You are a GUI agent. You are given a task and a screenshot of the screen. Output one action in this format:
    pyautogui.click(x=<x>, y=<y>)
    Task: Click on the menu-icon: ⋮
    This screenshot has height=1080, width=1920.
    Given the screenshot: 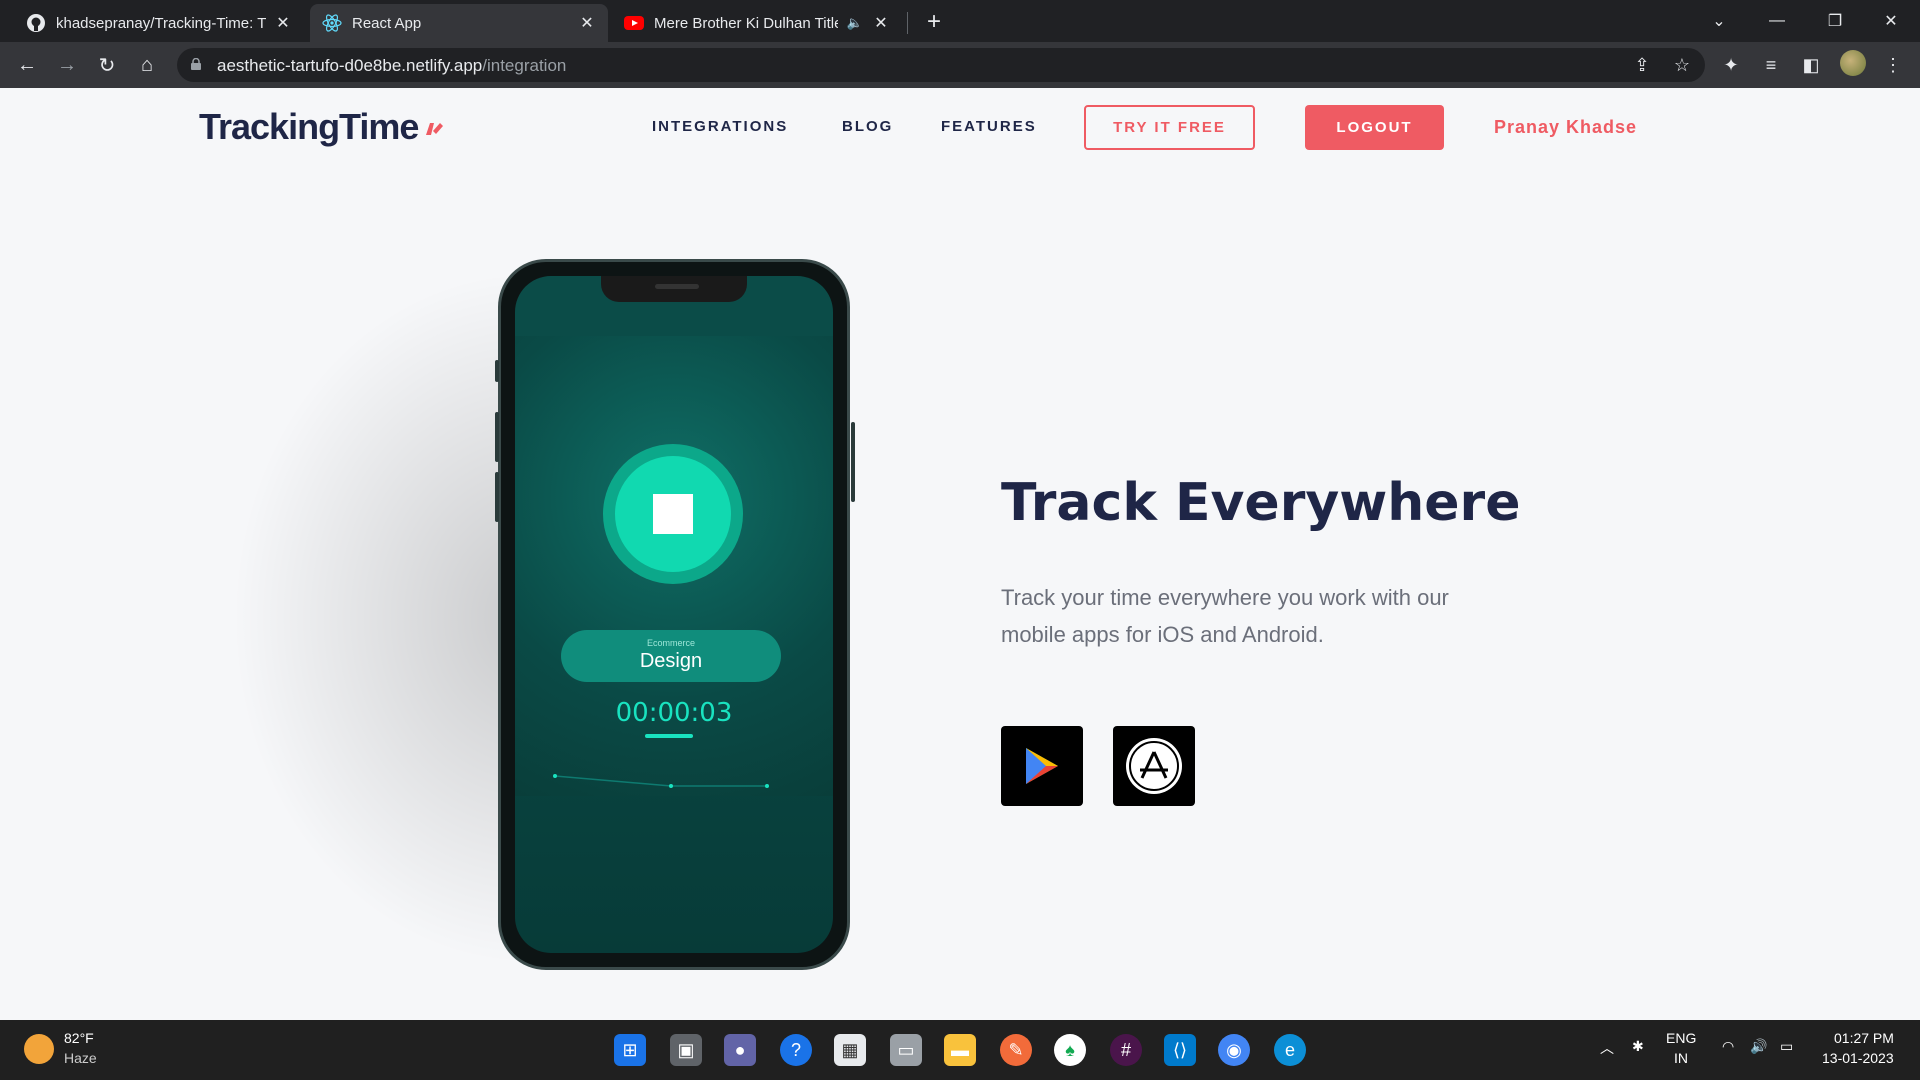 What is the action you would take?
    pyautogui.click(x=1893, y=65)
    